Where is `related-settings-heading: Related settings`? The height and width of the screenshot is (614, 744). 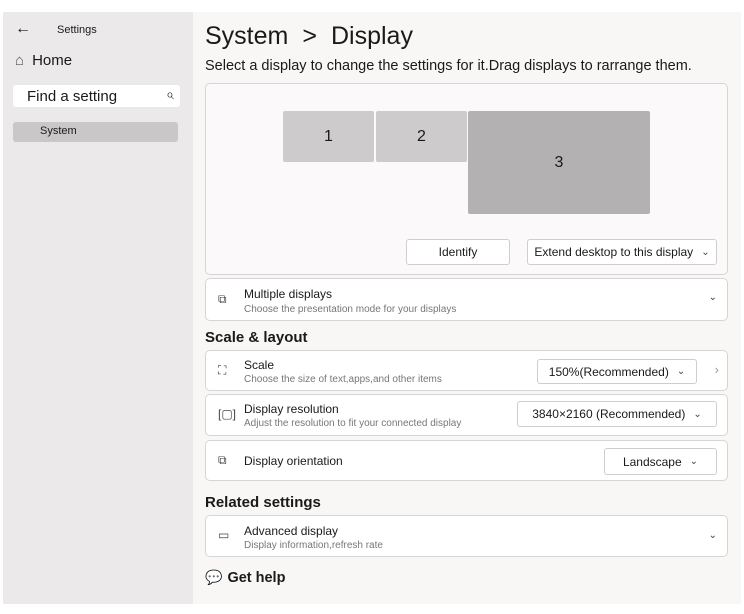
related-settings-heading: Related settings is located at coordinates (263, 502).